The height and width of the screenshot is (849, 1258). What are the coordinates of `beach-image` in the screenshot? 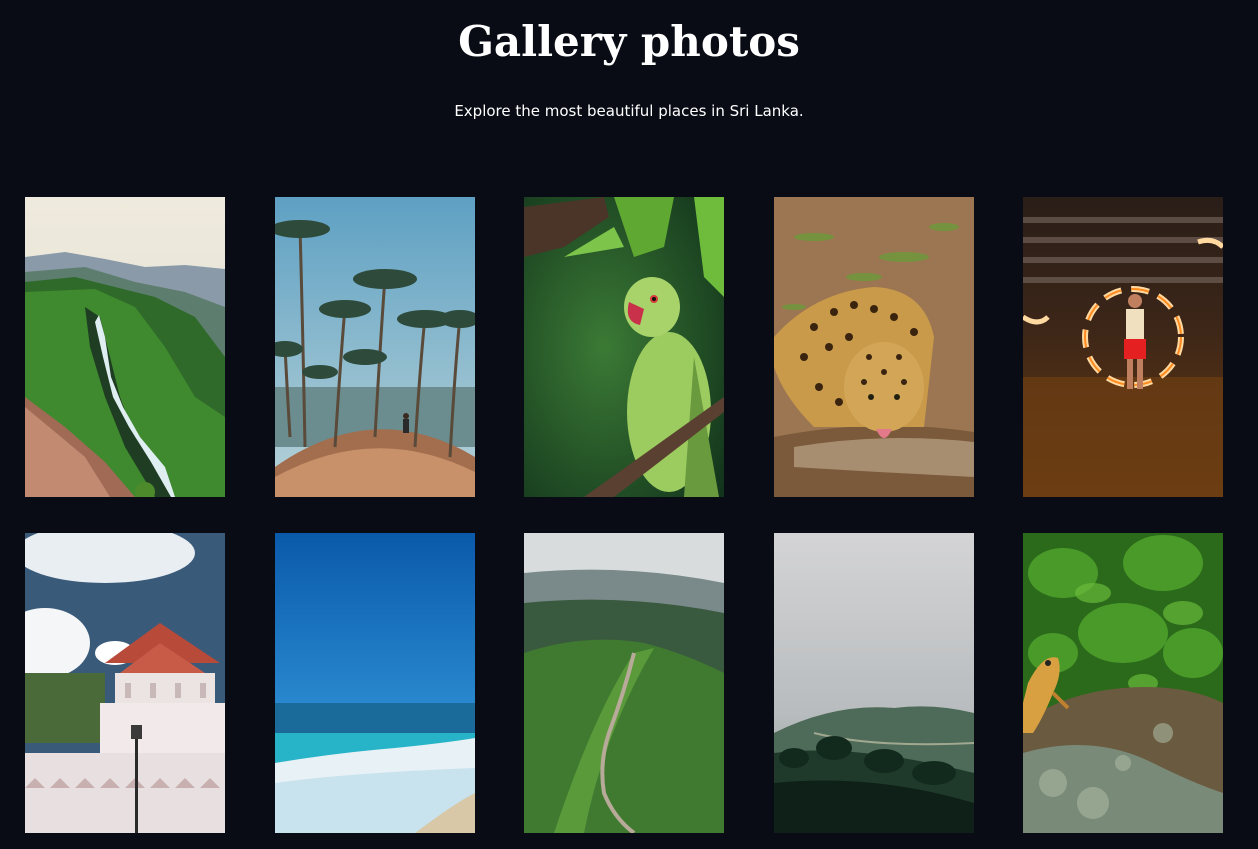 It's located at (374, 683).